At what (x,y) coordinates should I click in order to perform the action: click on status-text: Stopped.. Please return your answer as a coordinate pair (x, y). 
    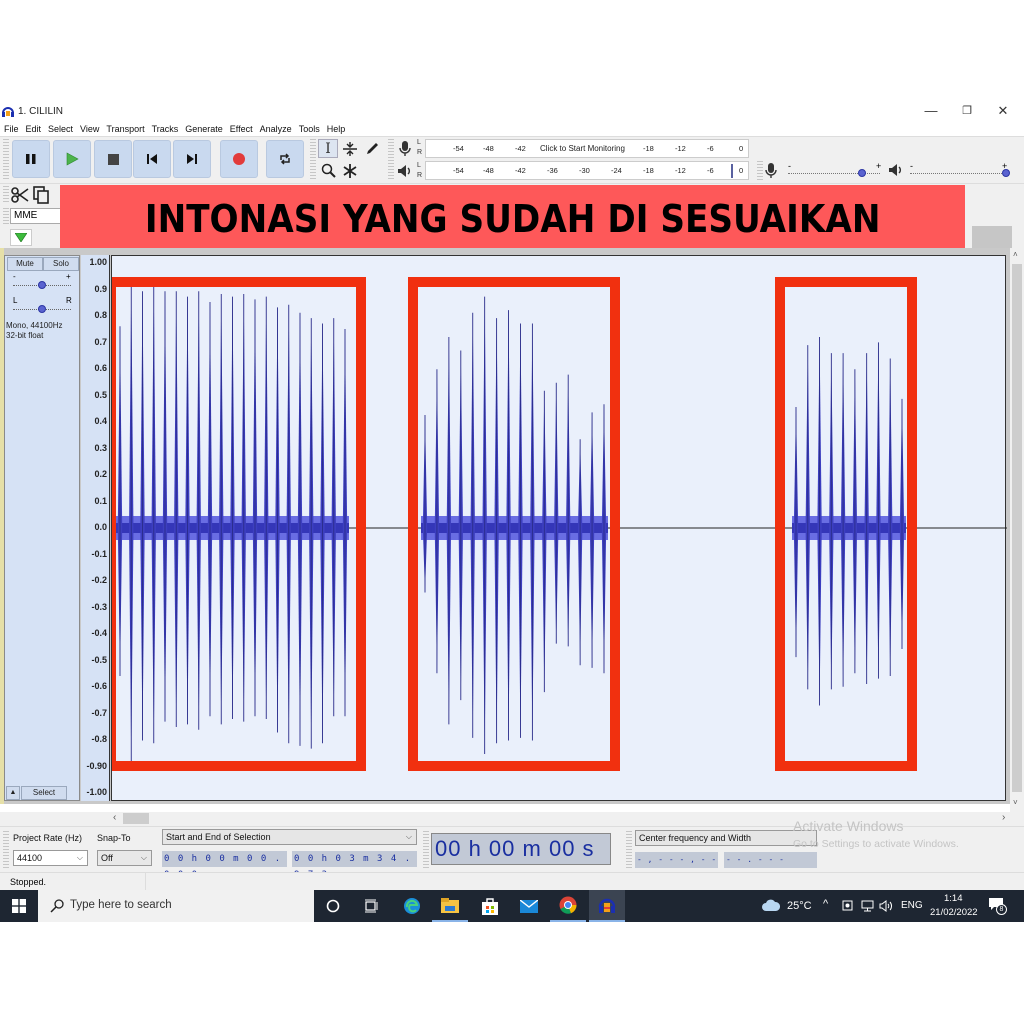
    Looking at the image, I should click on (28, 882).